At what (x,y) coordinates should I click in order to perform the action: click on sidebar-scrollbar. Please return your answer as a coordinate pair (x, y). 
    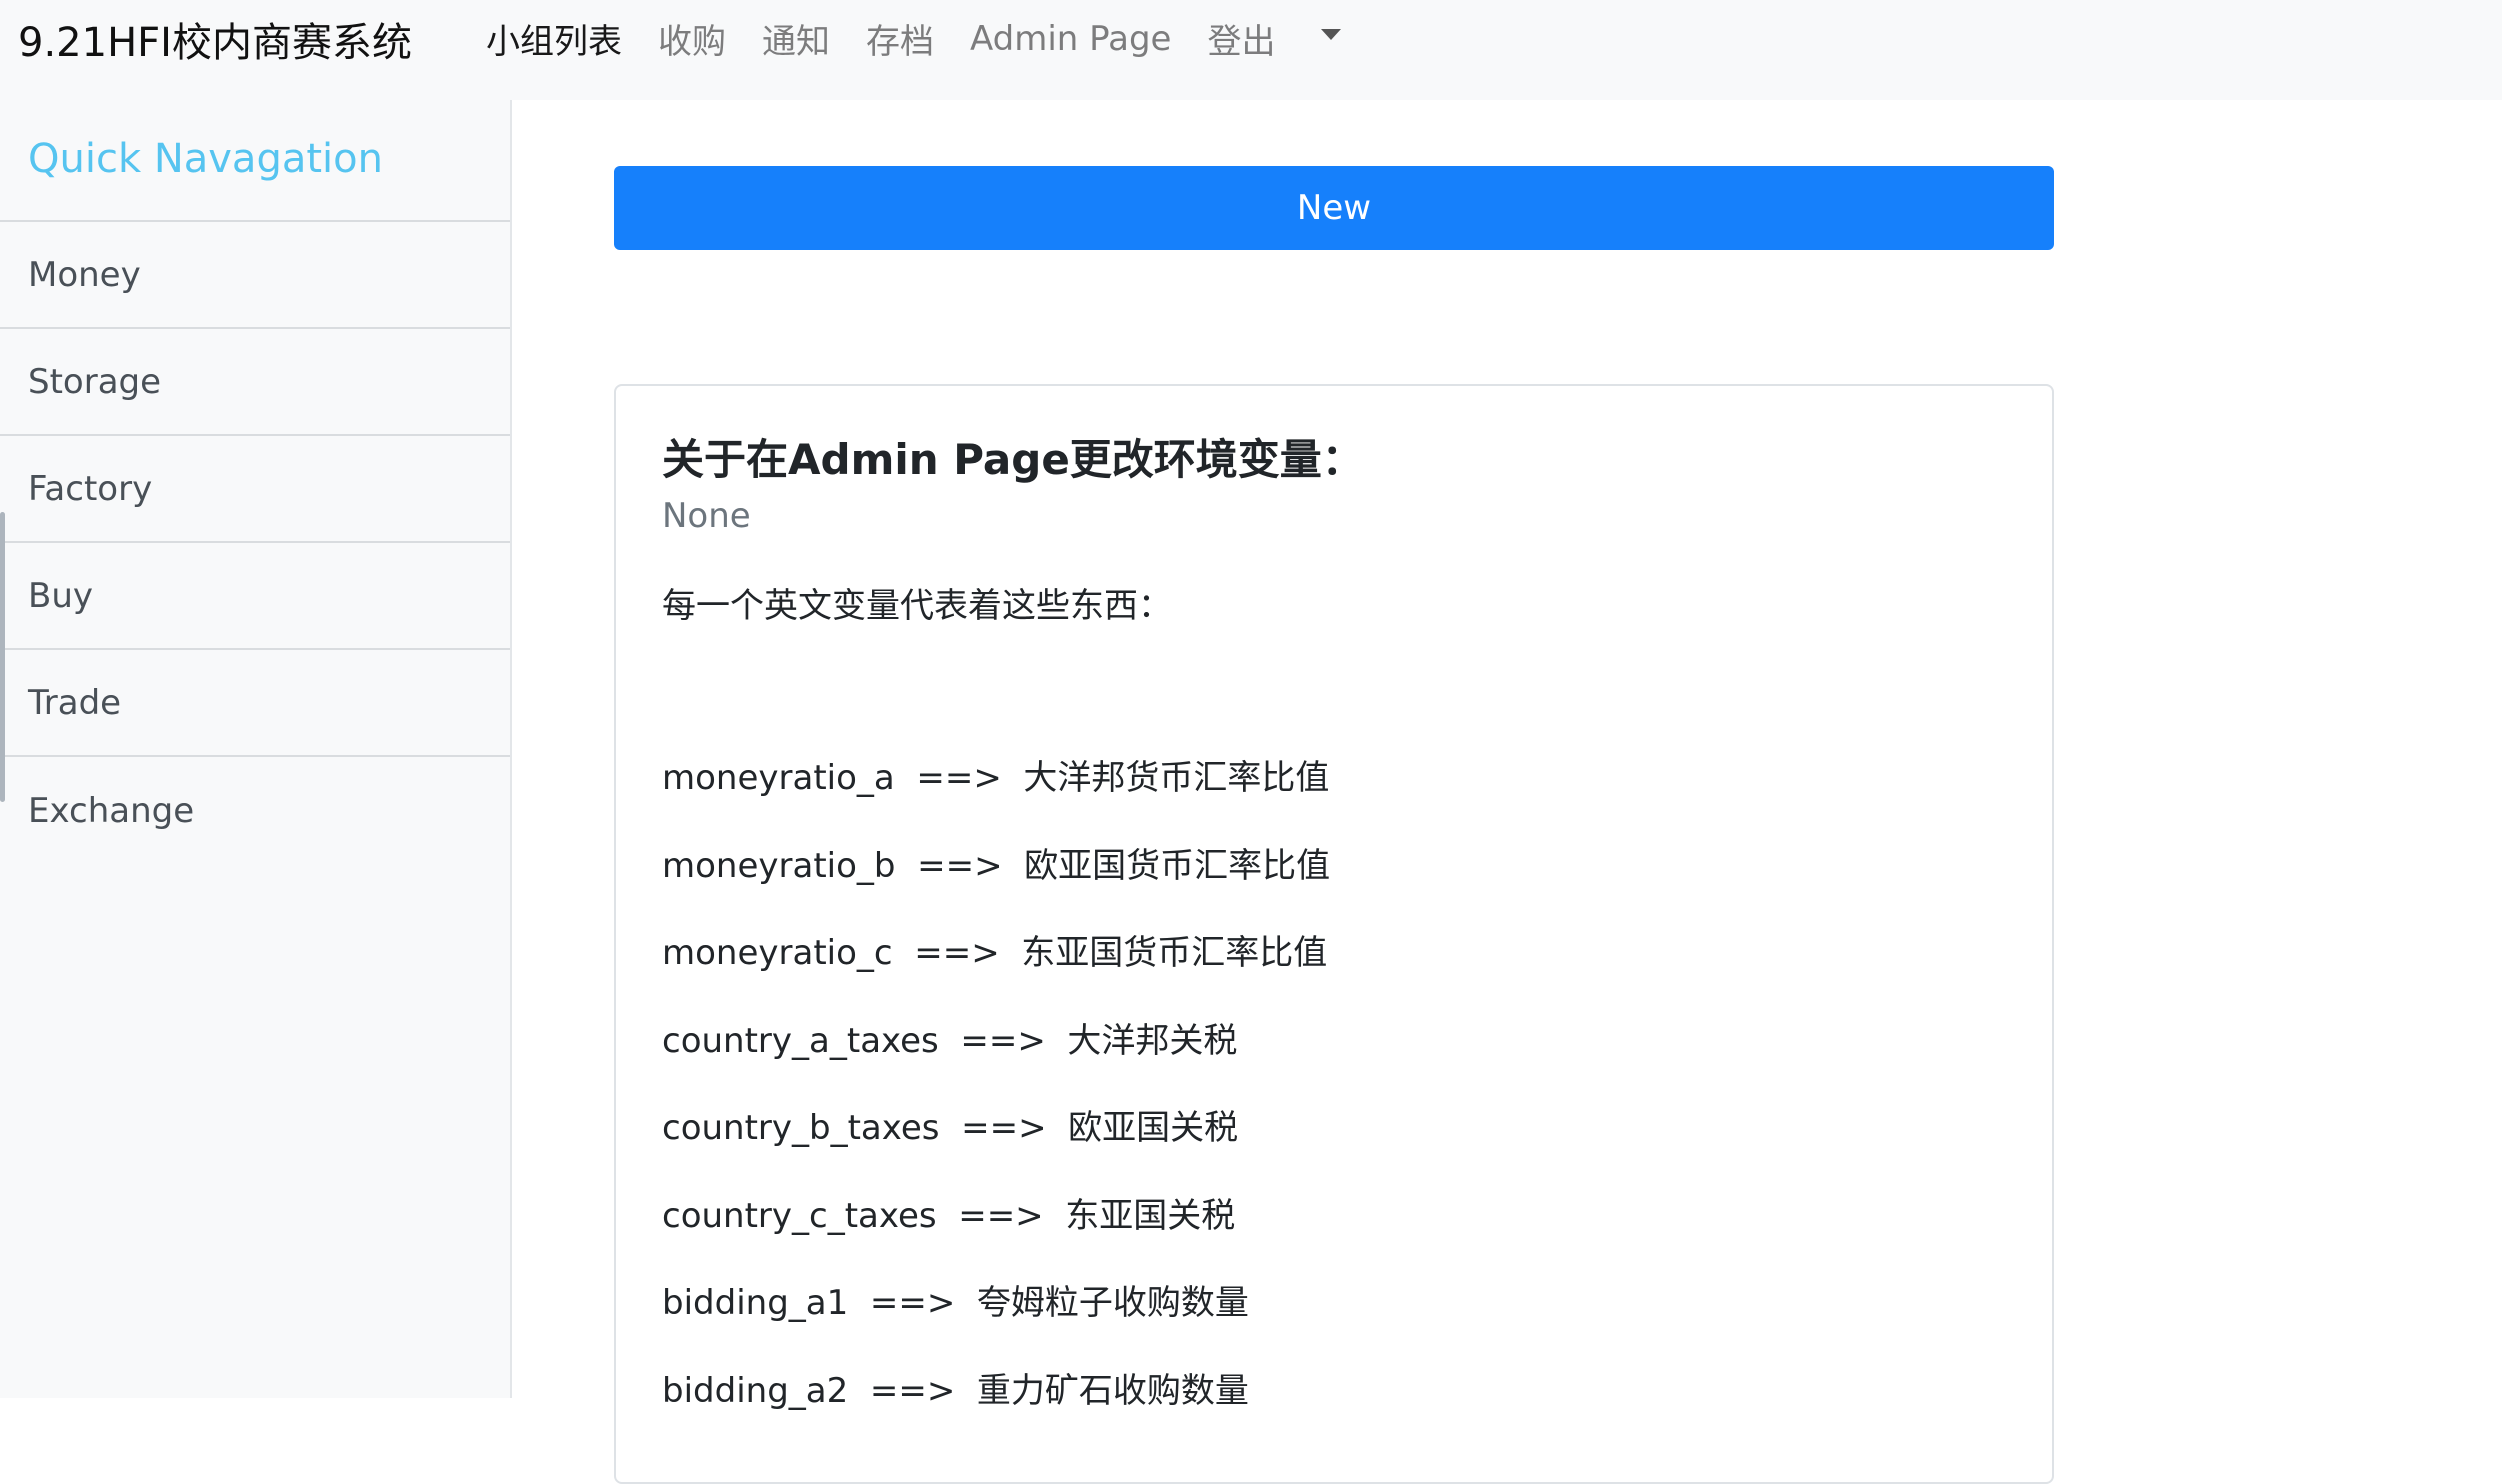
    Looking at the image, I should click on (2, 657).